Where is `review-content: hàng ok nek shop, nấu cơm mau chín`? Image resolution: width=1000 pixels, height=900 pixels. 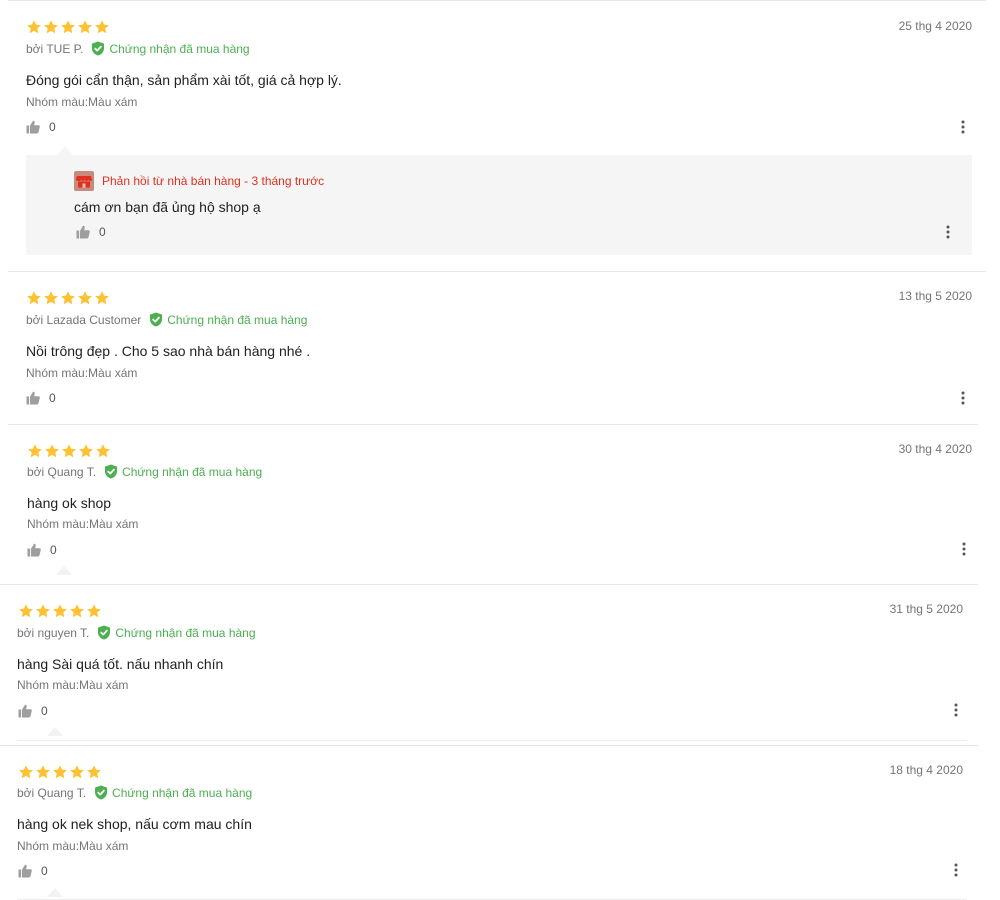
review-content: hàng ok nek shop, nấu cơm mau chín is located at coordinates (134, 824).